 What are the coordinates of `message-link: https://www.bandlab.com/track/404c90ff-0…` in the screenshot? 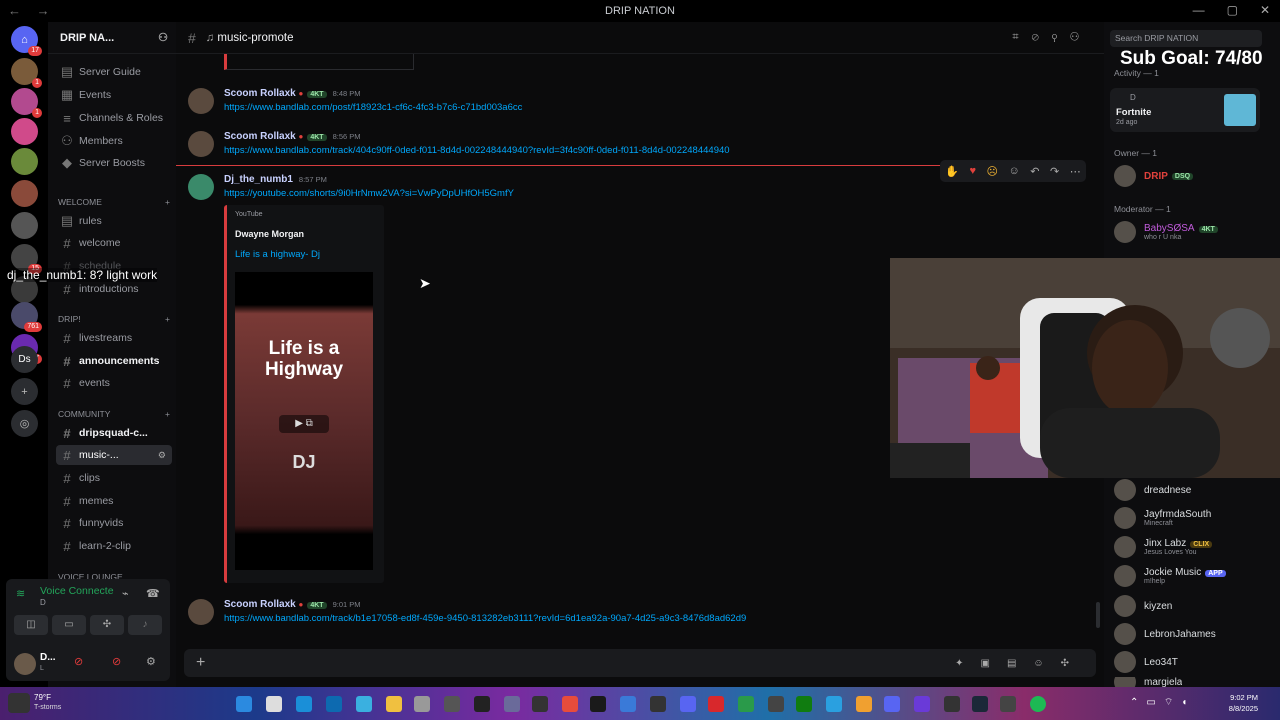 It's located at (477, 150).